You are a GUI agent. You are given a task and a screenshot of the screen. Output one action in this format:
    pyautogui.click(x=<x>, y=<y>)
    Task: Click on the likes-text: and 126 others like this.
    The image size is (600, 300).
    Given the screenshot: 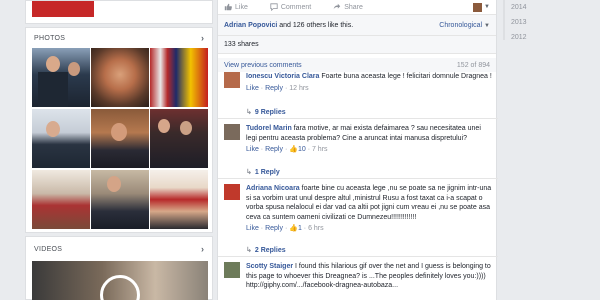 What is the action you would take?
    pyautogui.click(x=316, y=25)
    